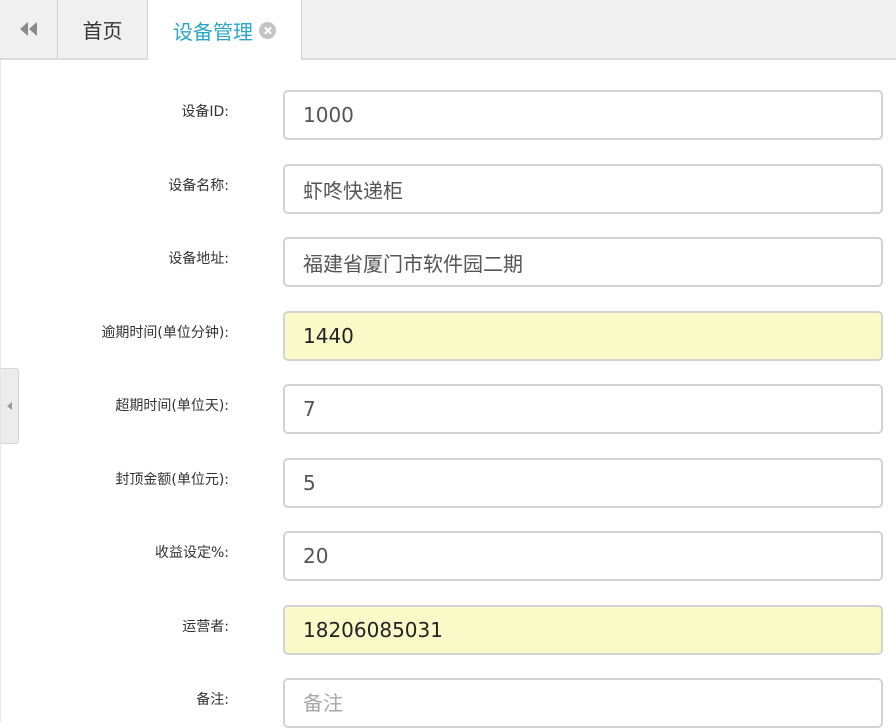  I want to click on tab-home: 首页, so click(103, 29).